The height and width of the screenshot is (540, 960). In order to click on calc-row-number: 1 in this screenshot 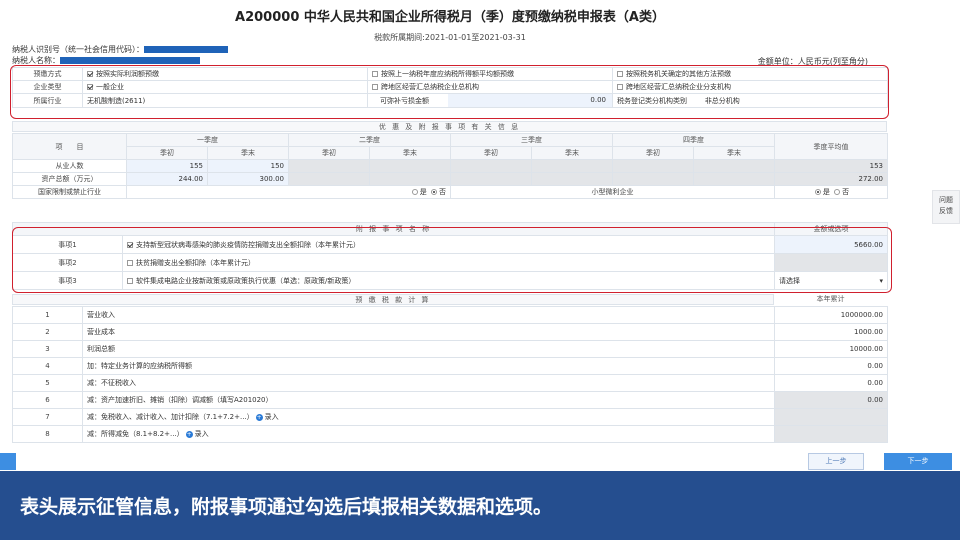, I will do `click(47, 315)`.